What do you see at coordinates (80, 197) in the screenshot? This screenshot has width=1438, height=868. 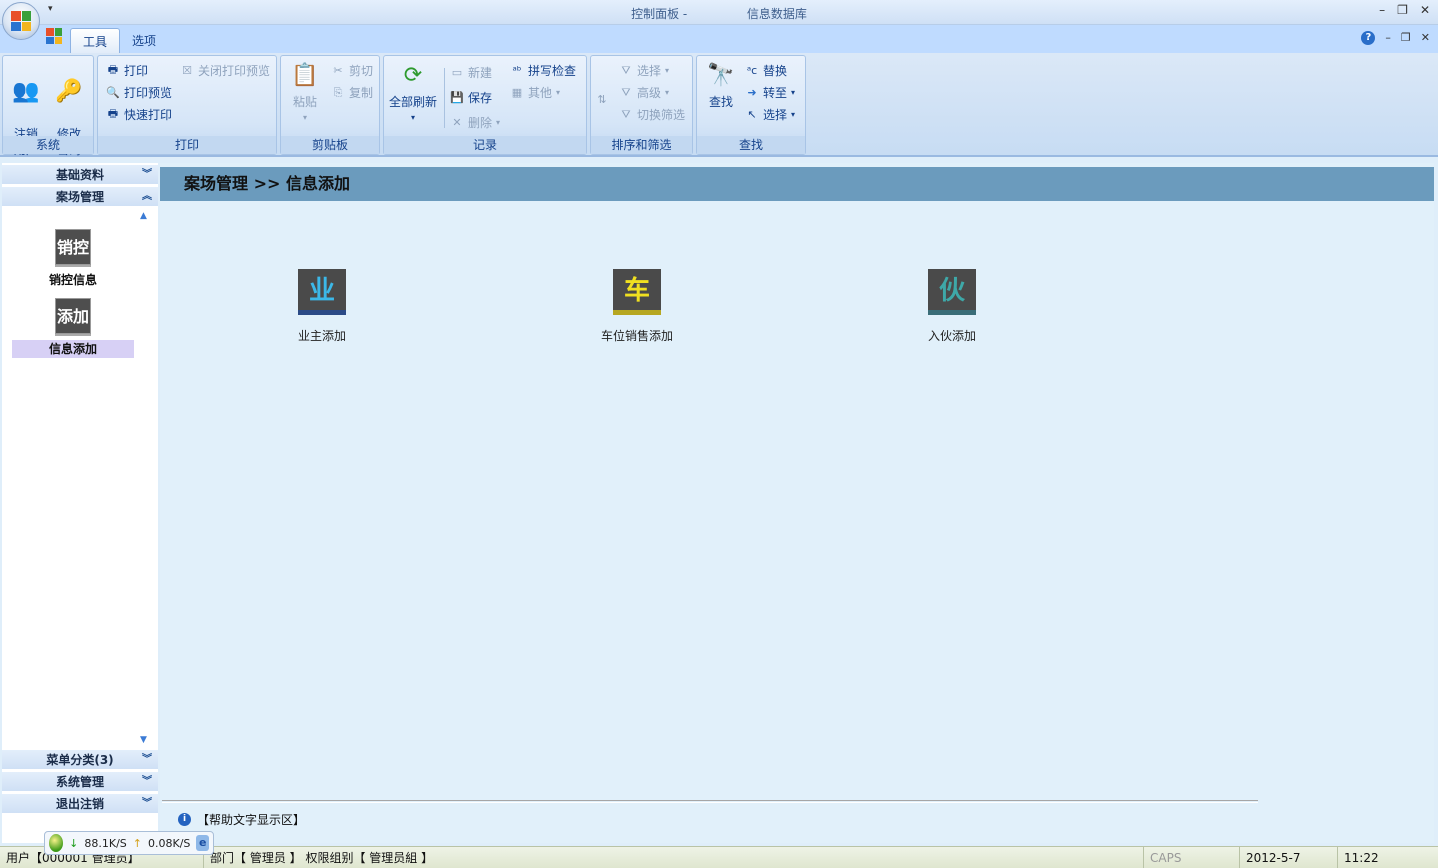 I see `nav-header-site-management: 案场管理 ︽` at bounding box center [80, 197].